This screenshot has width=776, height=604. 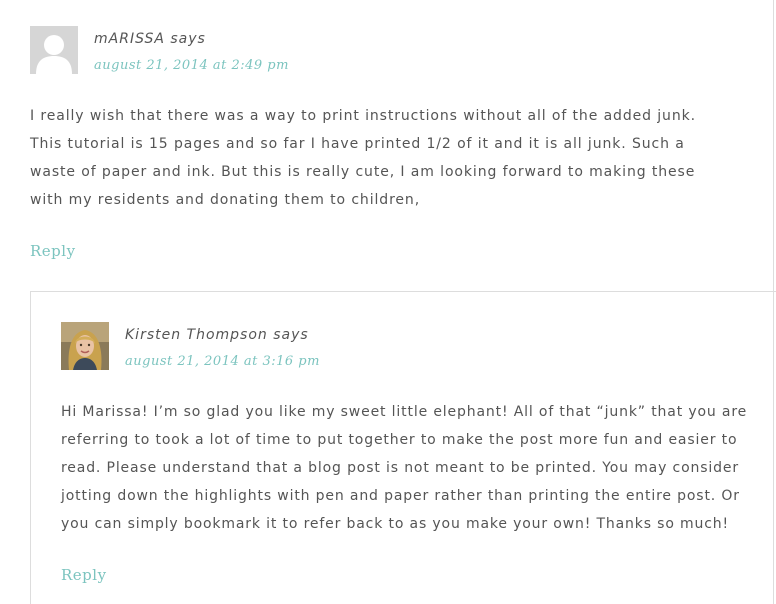 I want to click on author-name: mARISSA, so click(x=129, y=39).